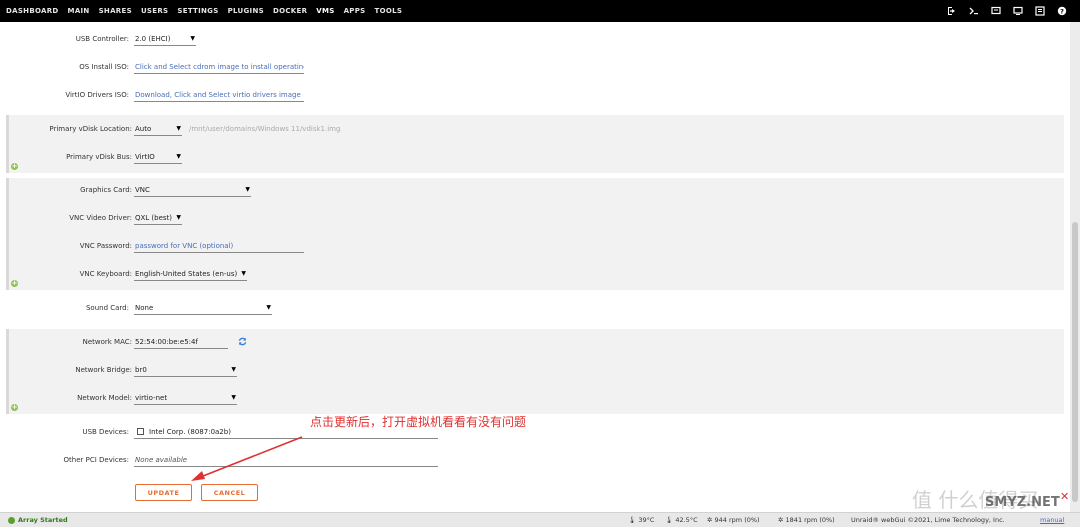 The width and height of the screenshot is (1080, 527). I want to click on logout-icon, so click(952, 11).